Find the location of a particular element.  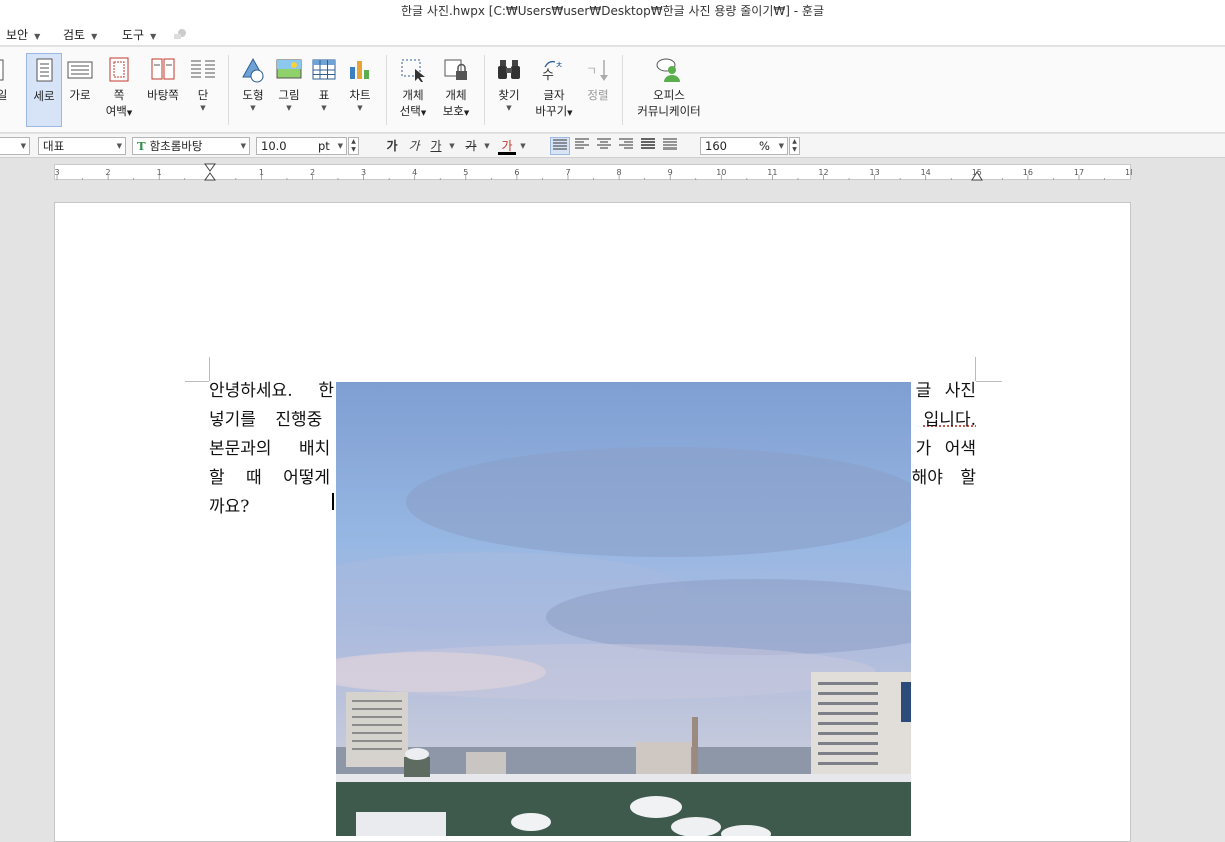

shape-button: 도형 ▼ is located at coordinates (253, 90).